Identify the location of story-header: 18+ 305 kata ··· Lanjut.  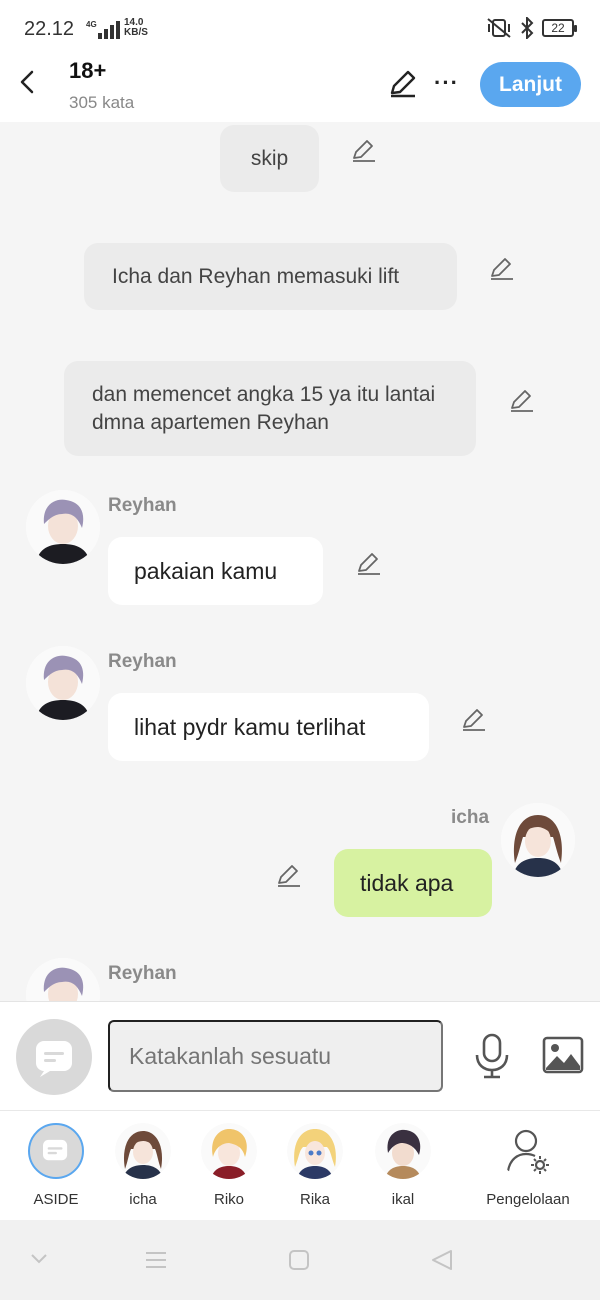
(300, 90).